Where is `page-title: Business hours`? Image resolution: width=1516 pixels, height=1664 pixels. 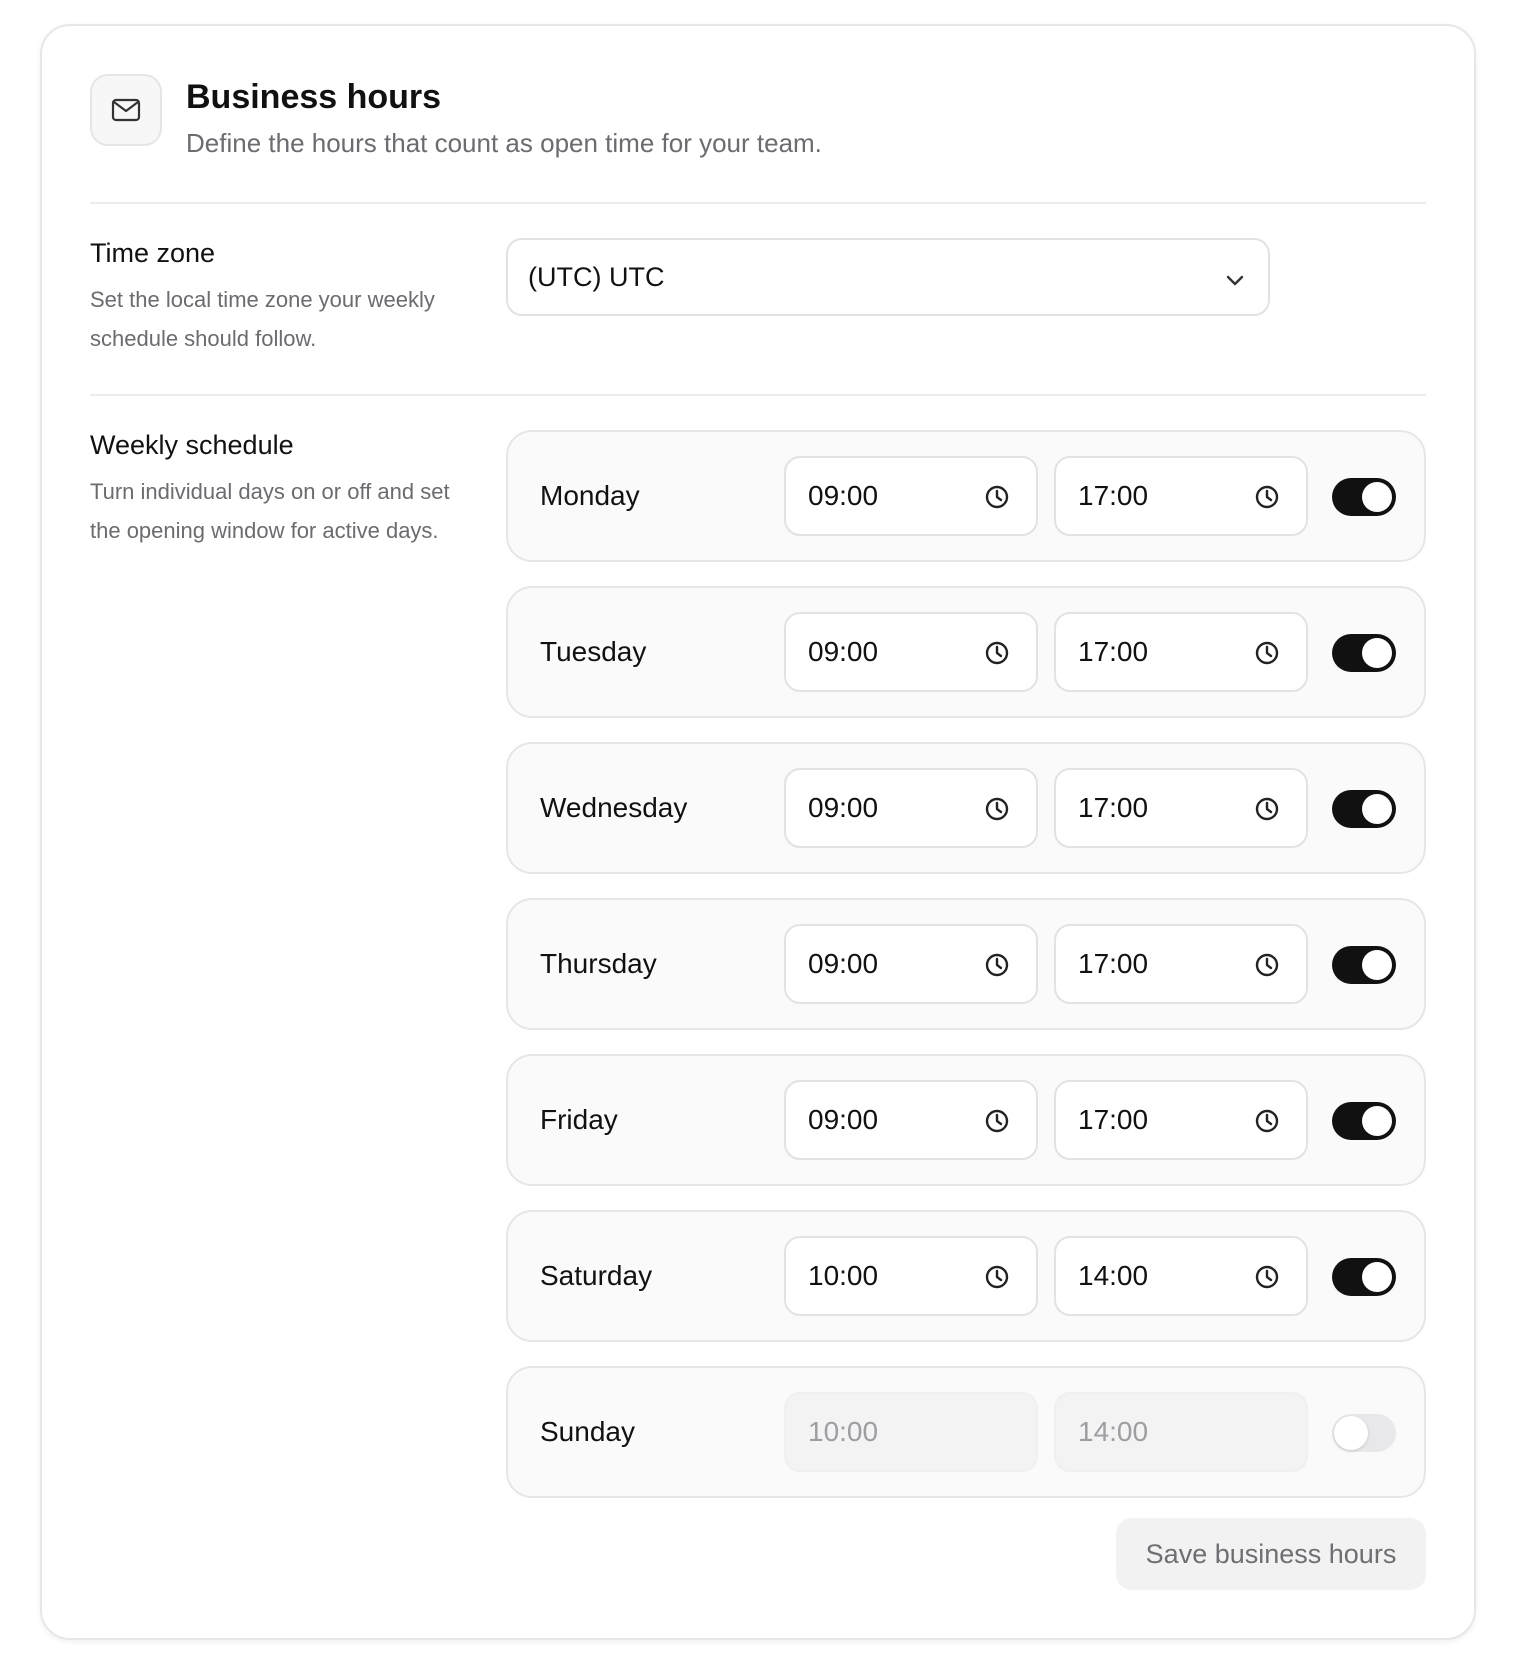 page-title: Business hours is located at coordinates (314, 97).